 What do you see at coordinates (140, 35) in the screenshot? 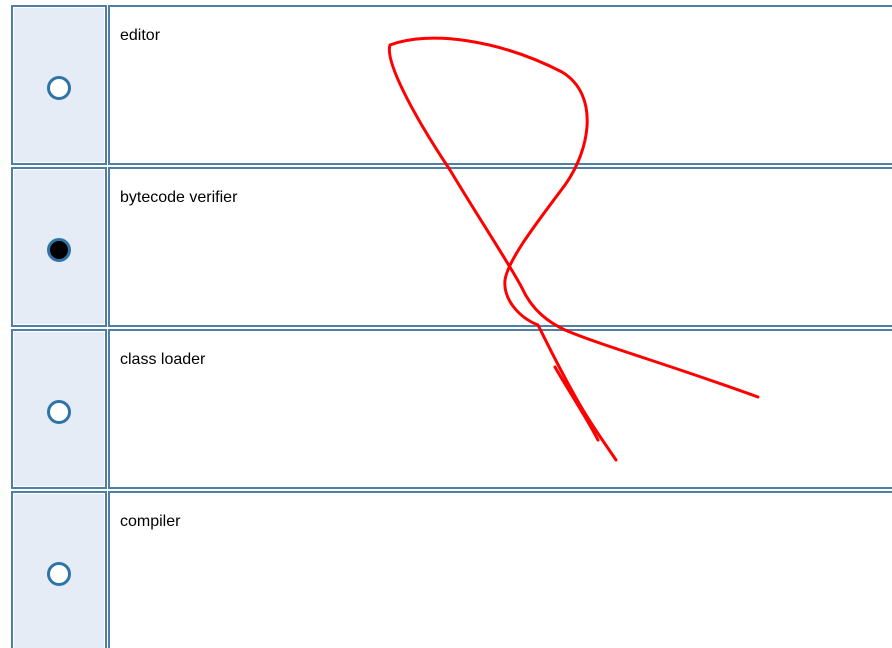
I see `option-label: editor` at bounding box center [140, 35].